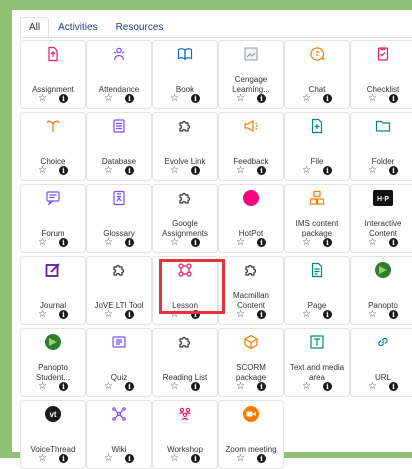 This screenshot has width=412, height=469. Describe the element at coordinates (119, 74) in the screenshot. I see `activity-tile-attendance: Attendance ☆ i` at that location.